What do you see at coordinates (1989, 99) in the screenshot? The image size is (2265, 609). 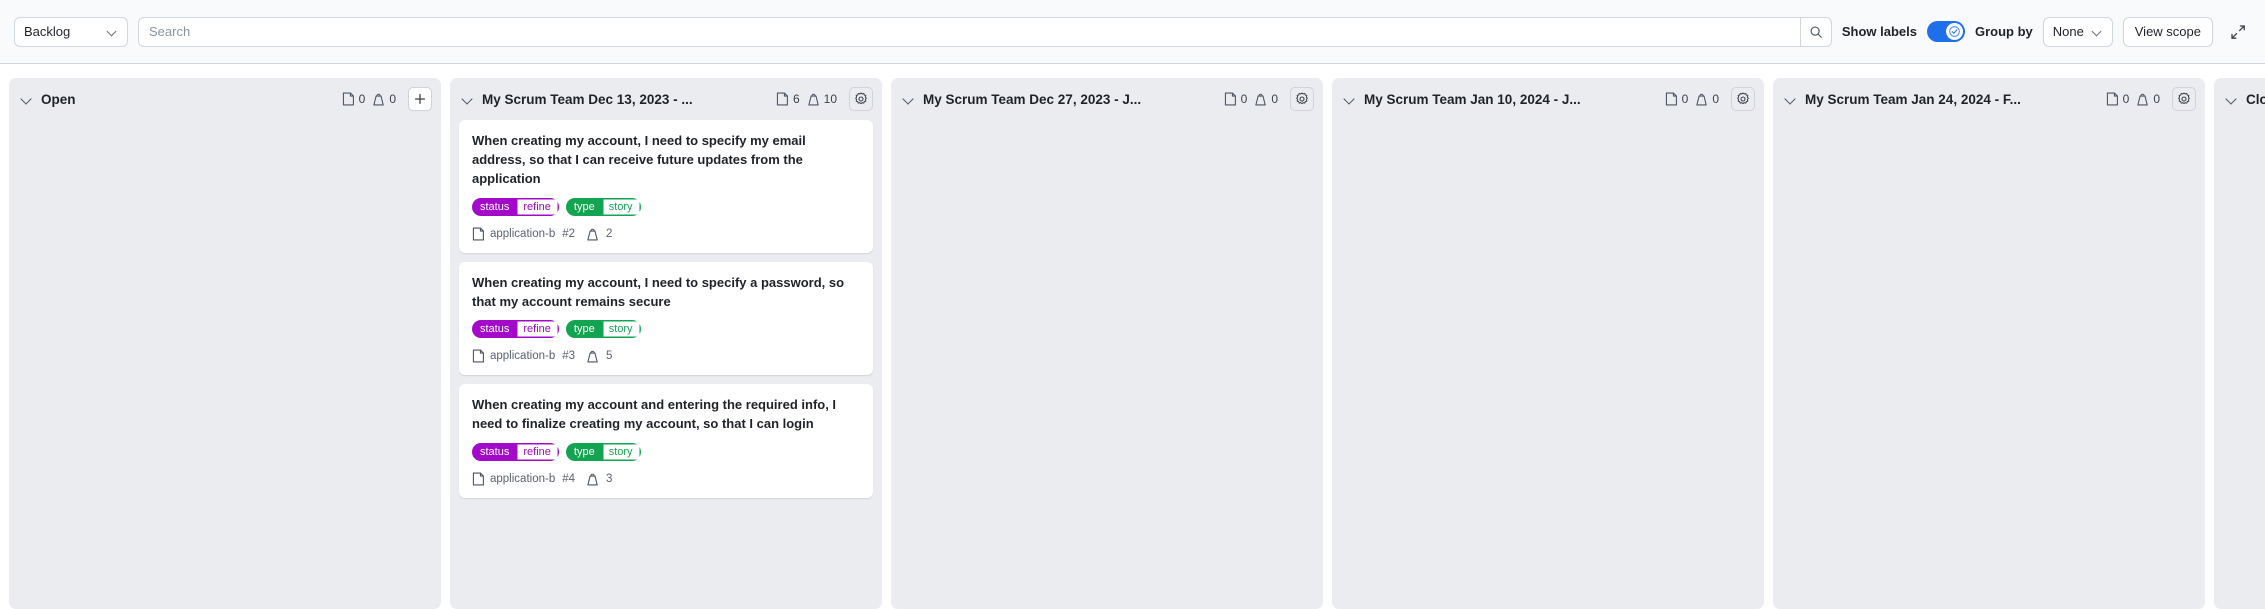 I see `column-header: My Scrum Team Jan 24, 2024 - F... 0 0` at bounding box center [1989, 99].